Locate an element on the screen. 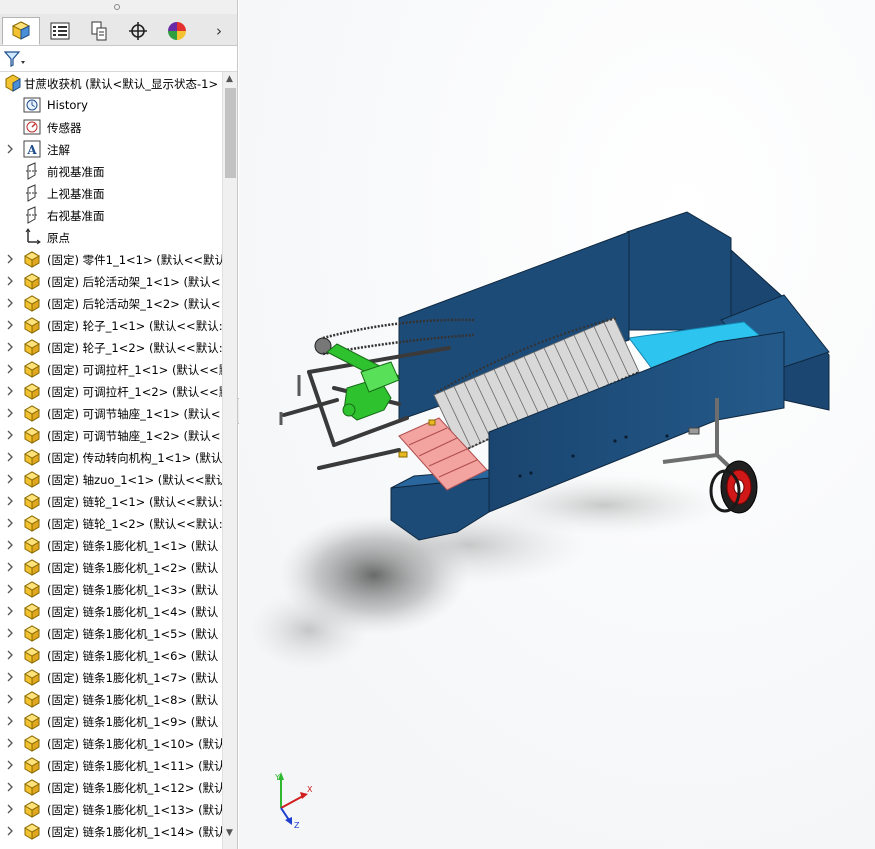 The width and height of the screenshot is (875, 849). manager-tab-bar: › is located at coordinates (118, 30).